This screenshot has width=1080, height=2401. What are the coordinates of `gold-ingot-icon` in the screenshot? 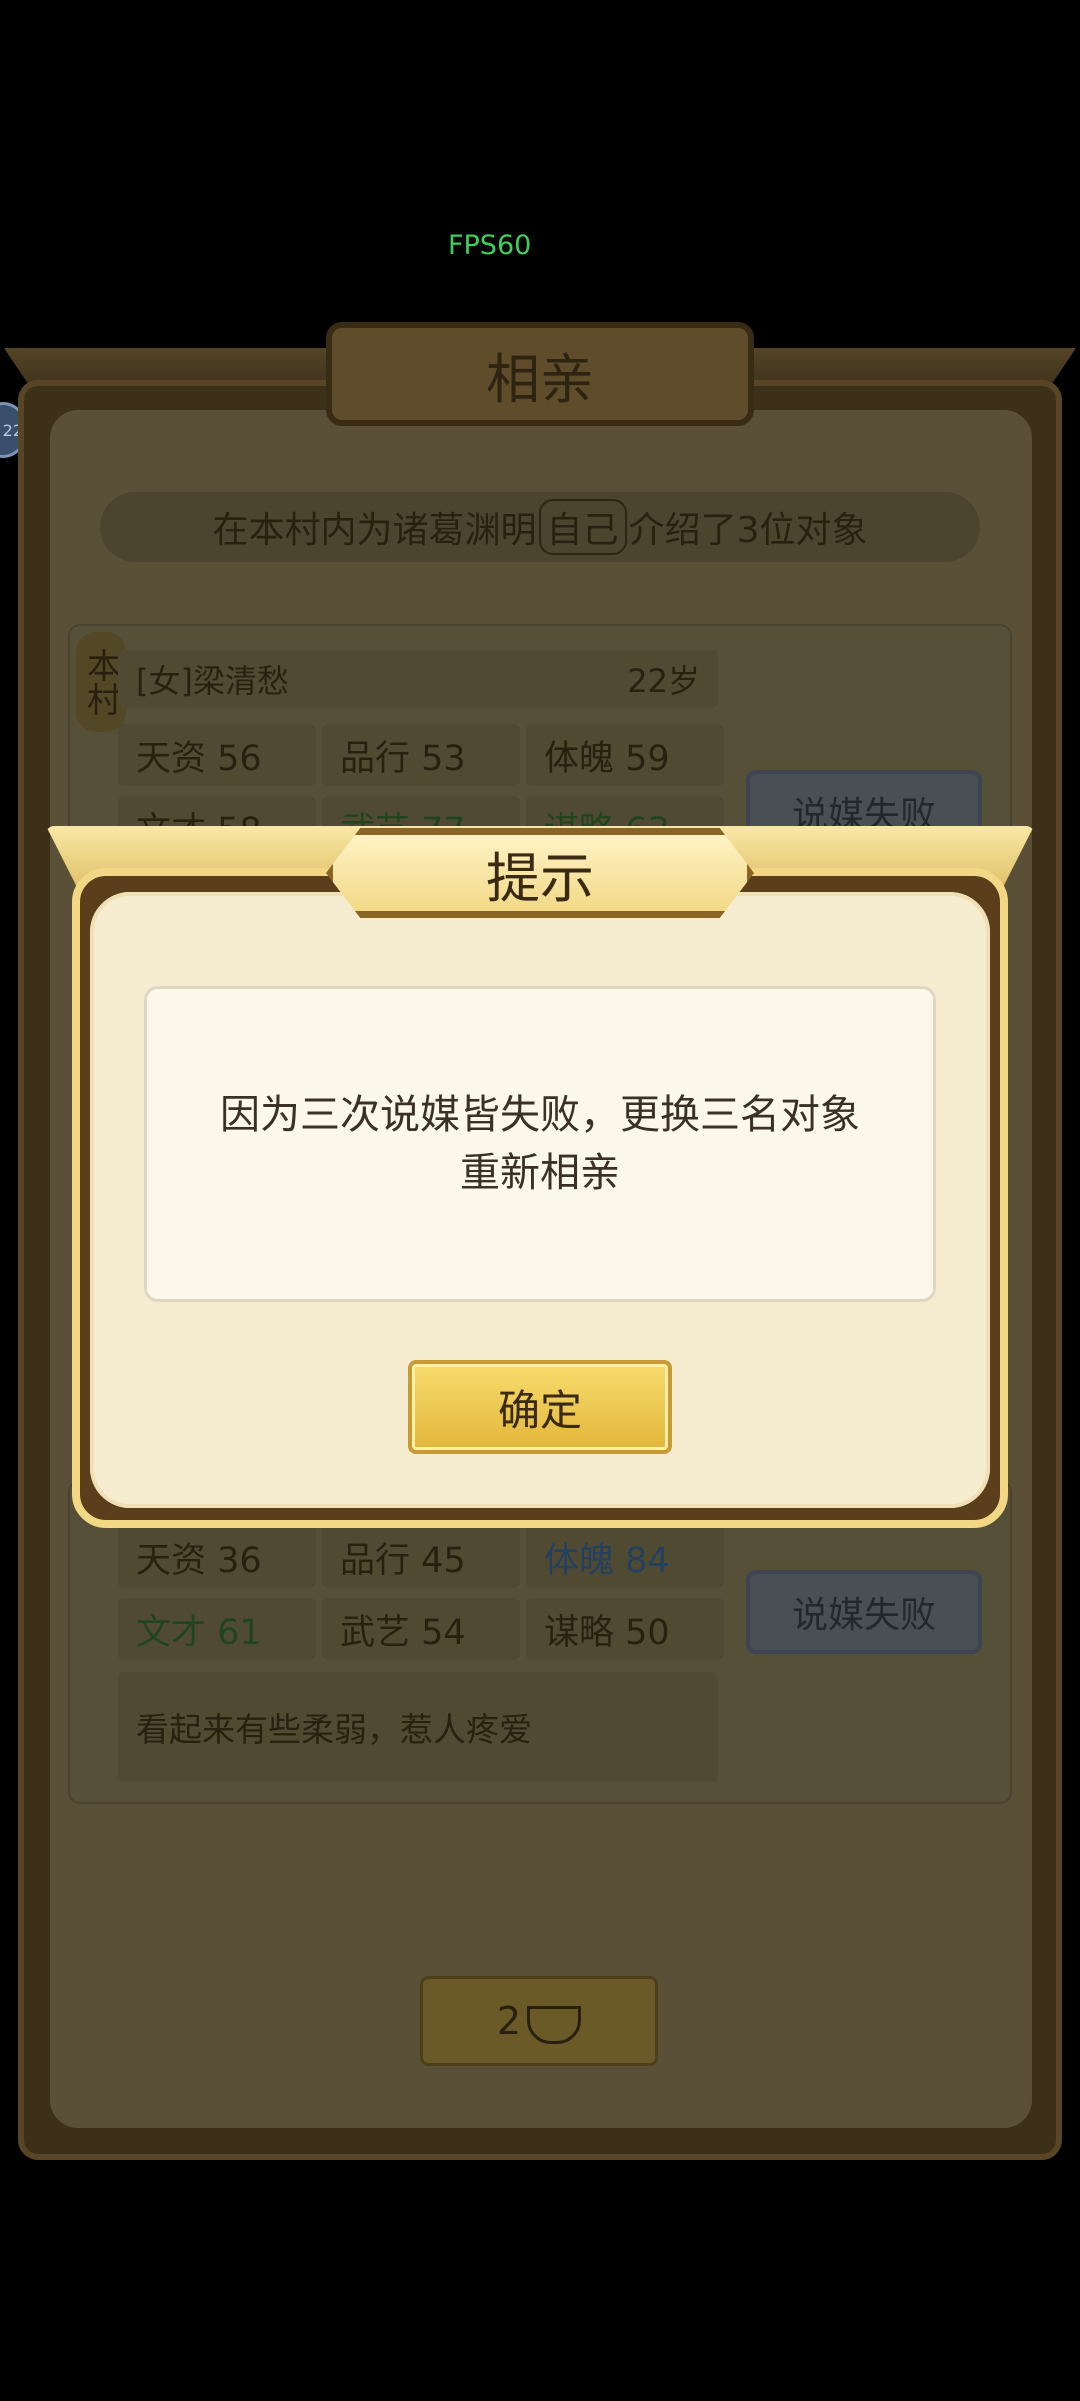 It's located at (554, 2025).